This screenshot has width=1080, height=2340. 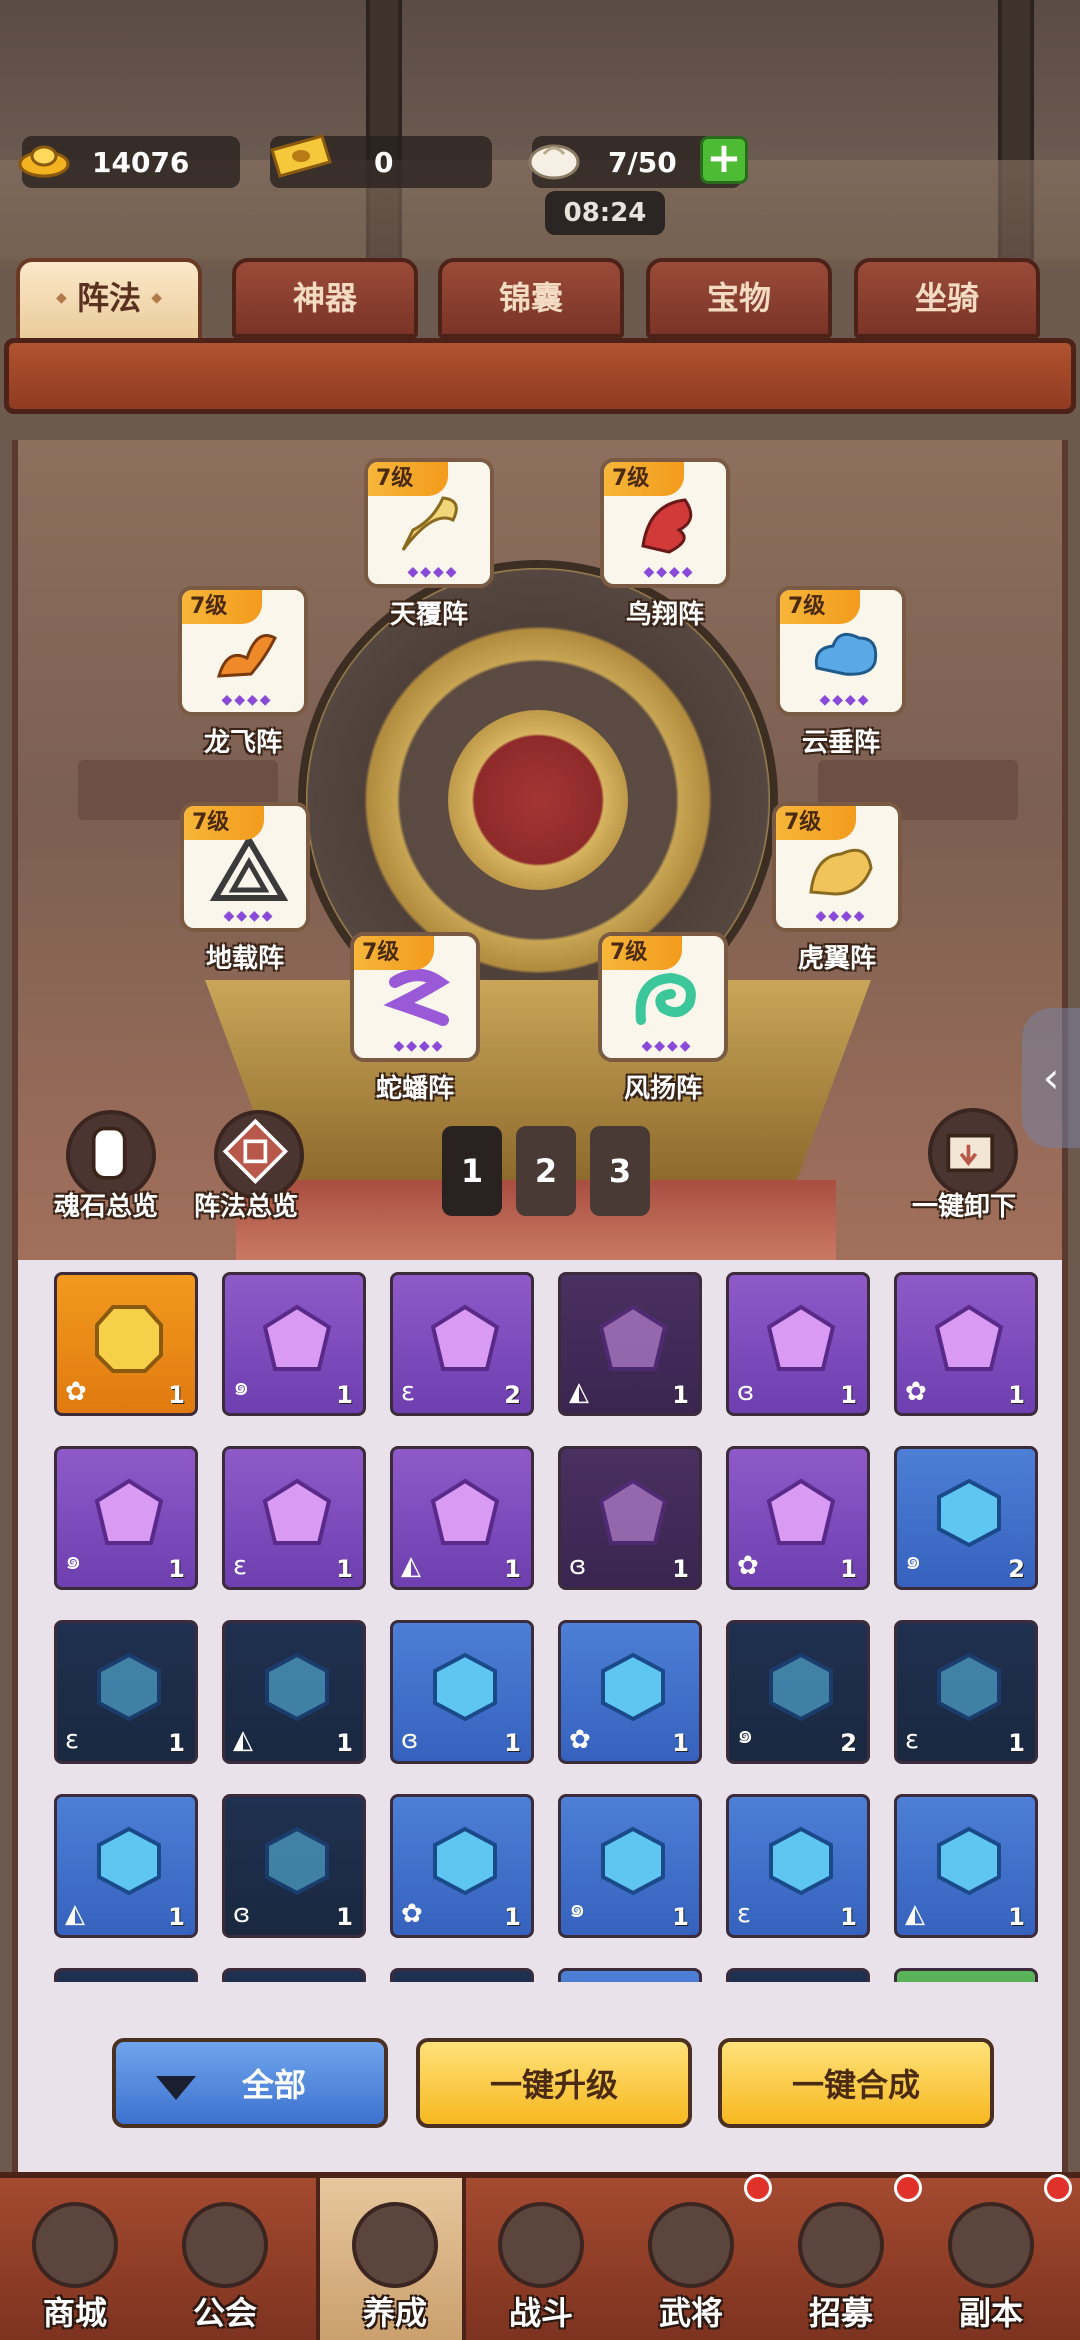 I want to click on nav-develop: 养成, so click(x=391, y=2259).